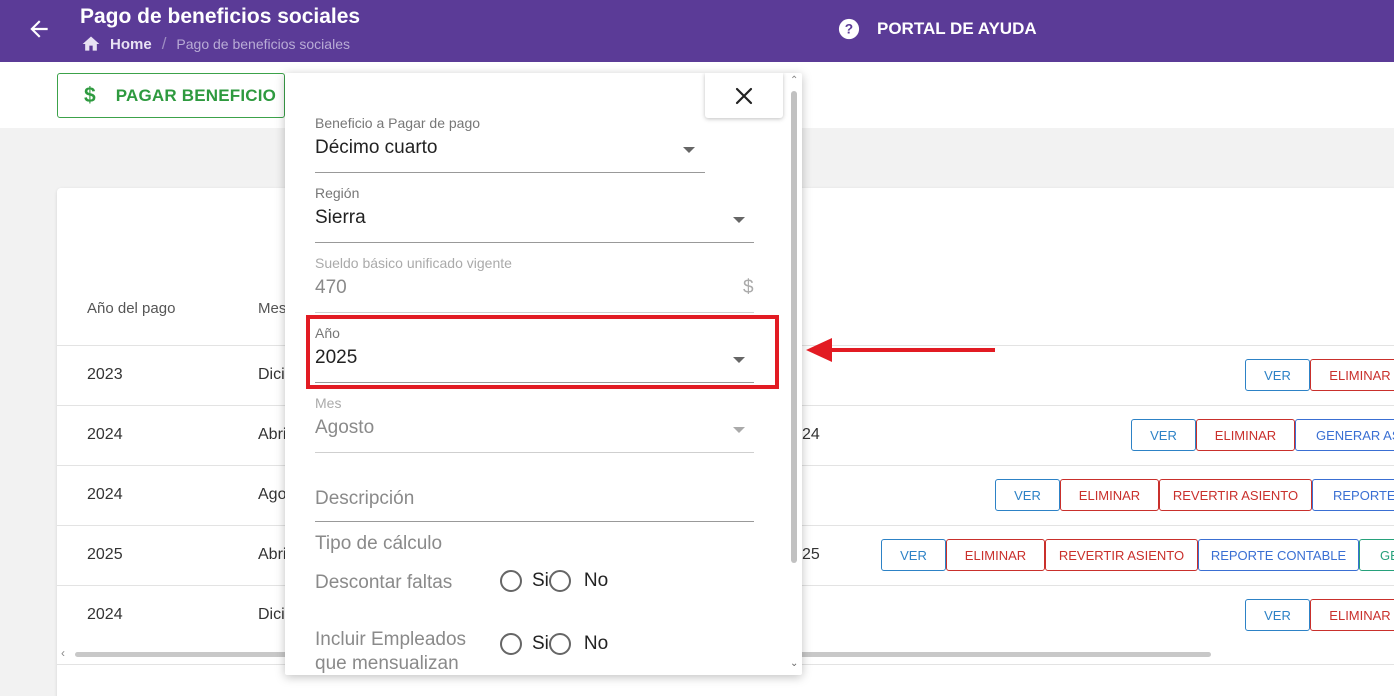 The height and width of the screenshot is (696, 1394). I want to click on sueldo-basico-field: Sueldo básico unificado vigente 470 $, so click(534, 284).